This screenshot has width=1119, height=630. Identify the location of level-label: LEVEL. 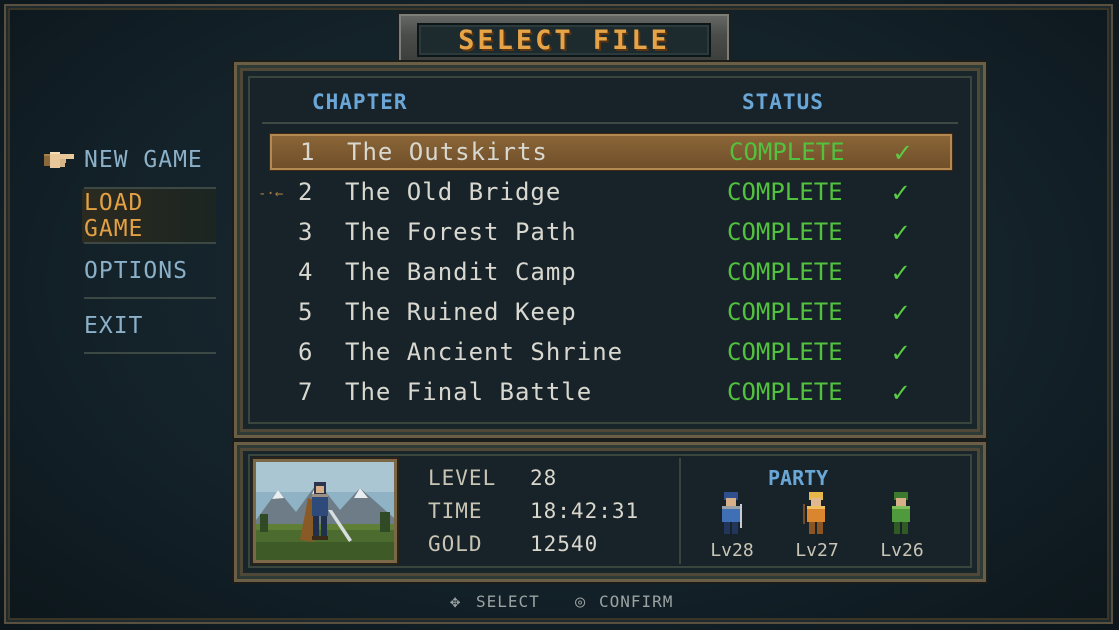
(462, 478).